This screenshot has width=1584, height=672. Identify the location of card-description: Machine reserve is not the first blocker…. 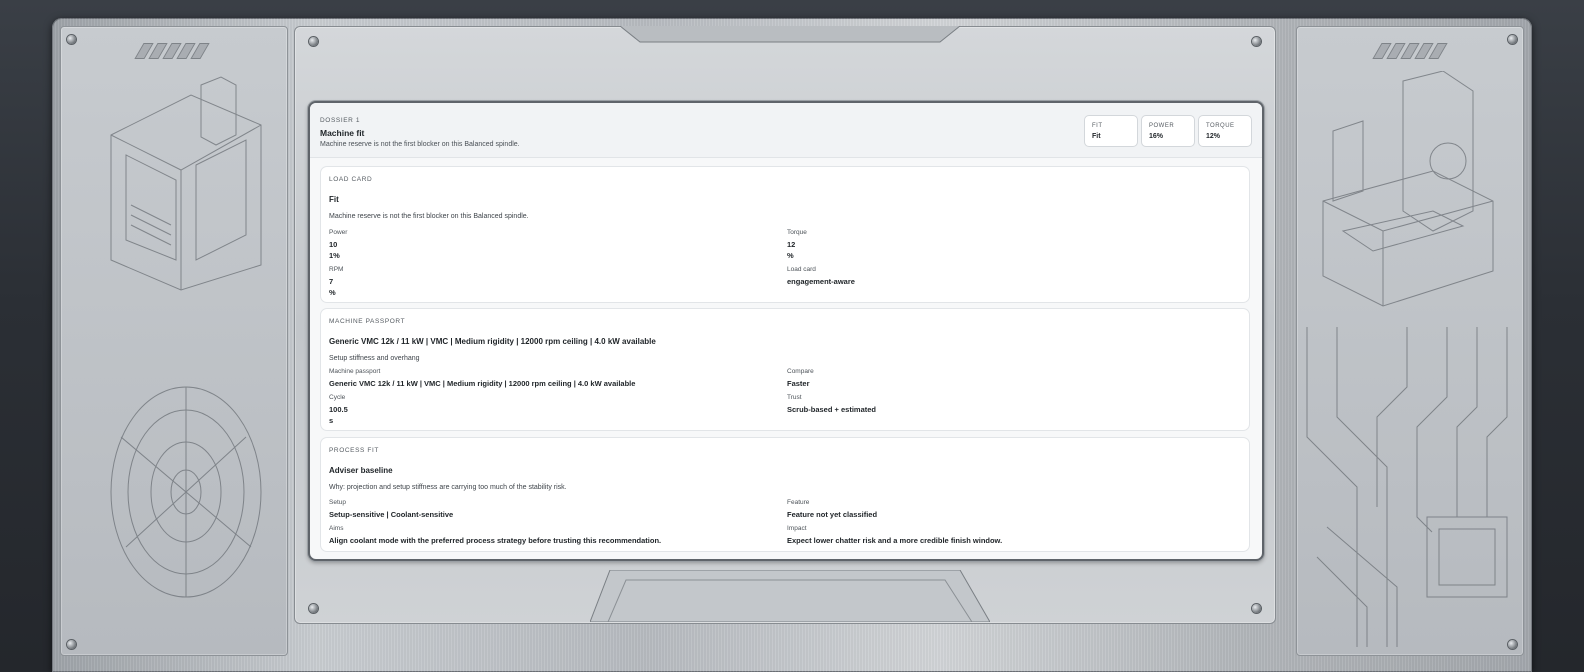
(429, 216).